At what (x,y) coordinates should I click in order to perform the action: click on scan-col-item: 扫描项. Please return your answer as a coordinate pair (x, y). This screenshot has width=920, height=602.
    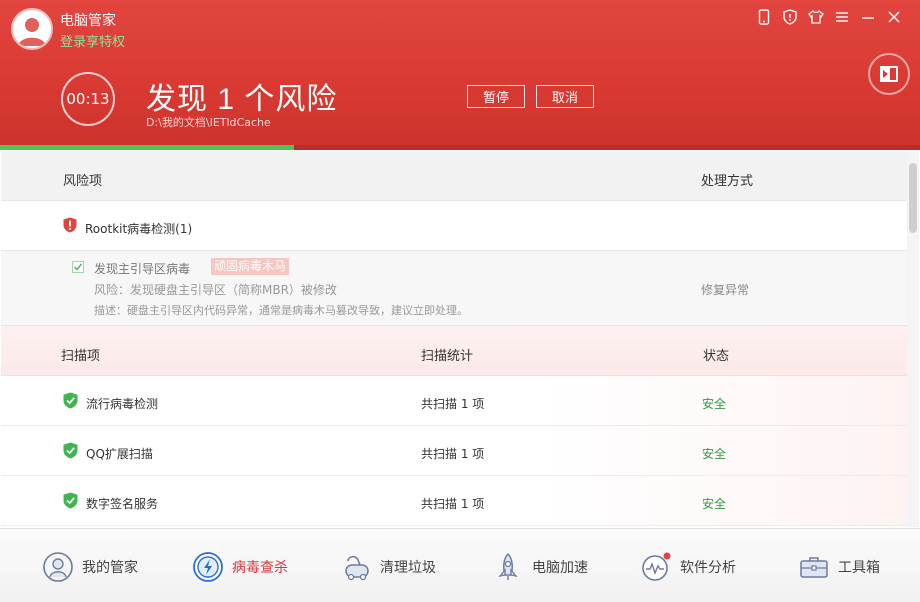
    Looking at the image, I should click on (81, 356).